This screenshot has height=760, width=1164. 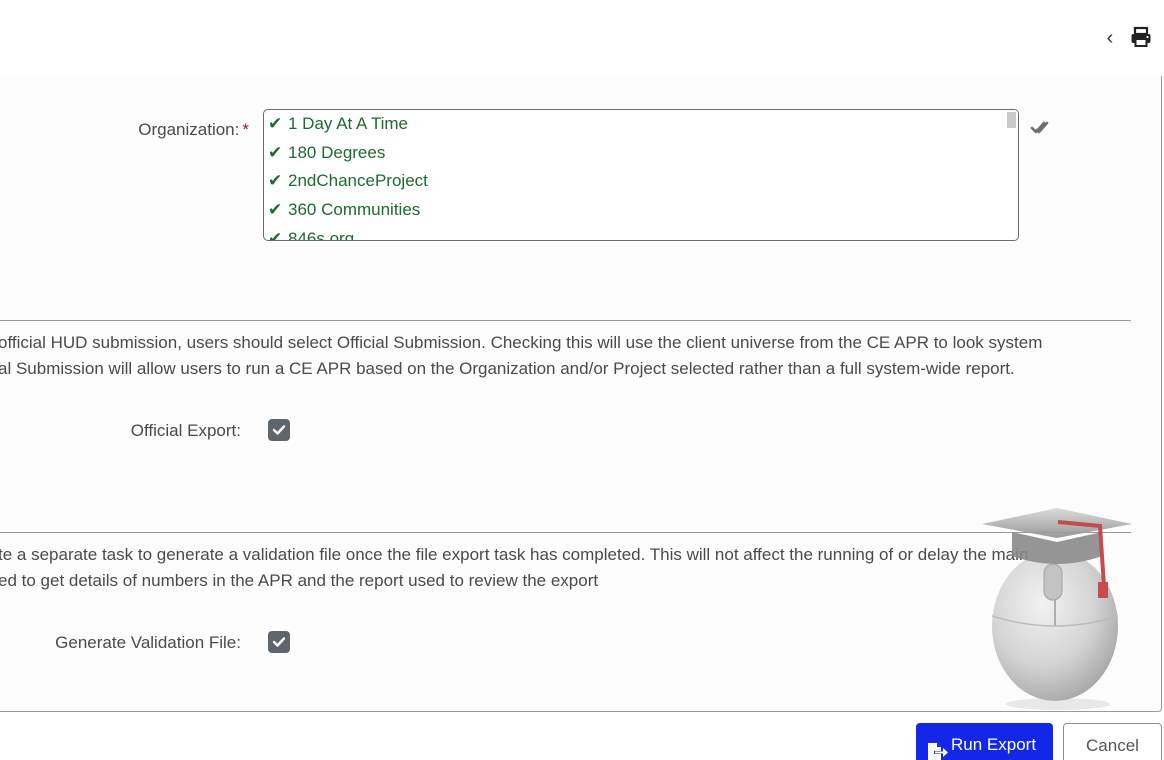 What do you see at coordinates (641, 153) in the screenshot?
I see `organization-option: ✔ 180 Degrees` at bounding box center [641, 153].